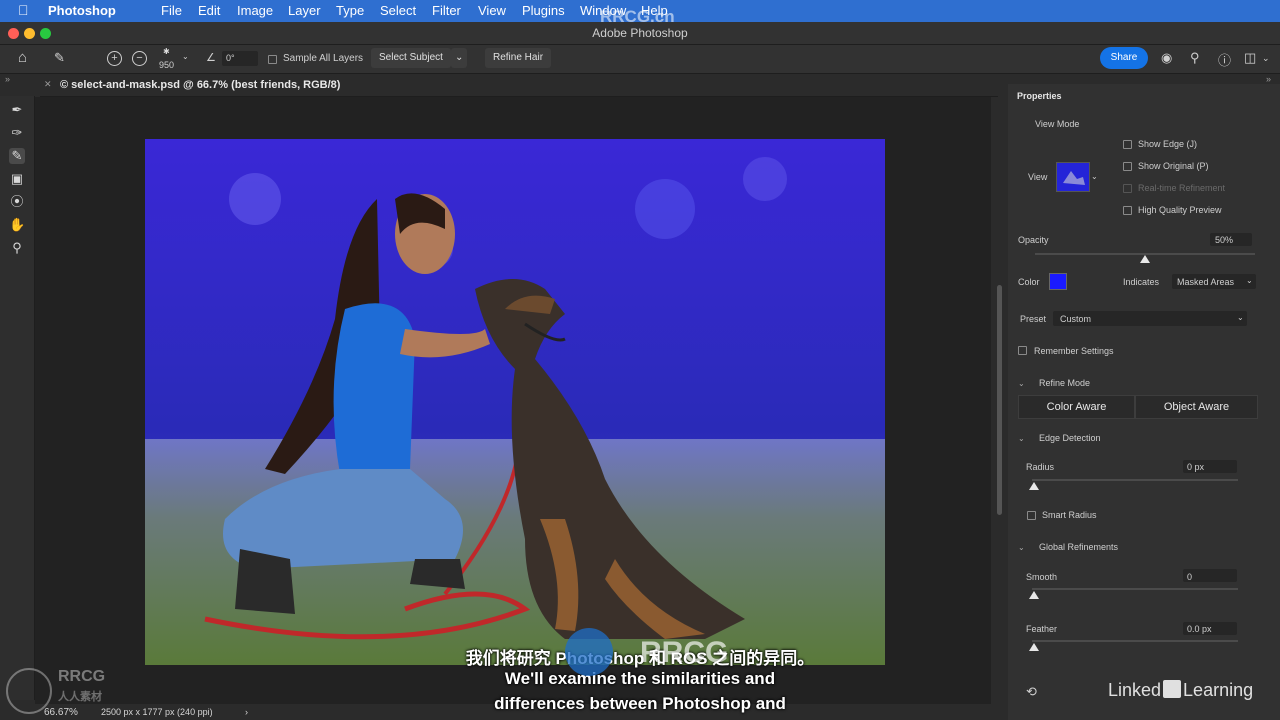 The width and height of the screenshot is (1280, 720). I want to click on subtitle-line-1: We'll examine the similarities and, so click(640, 678).